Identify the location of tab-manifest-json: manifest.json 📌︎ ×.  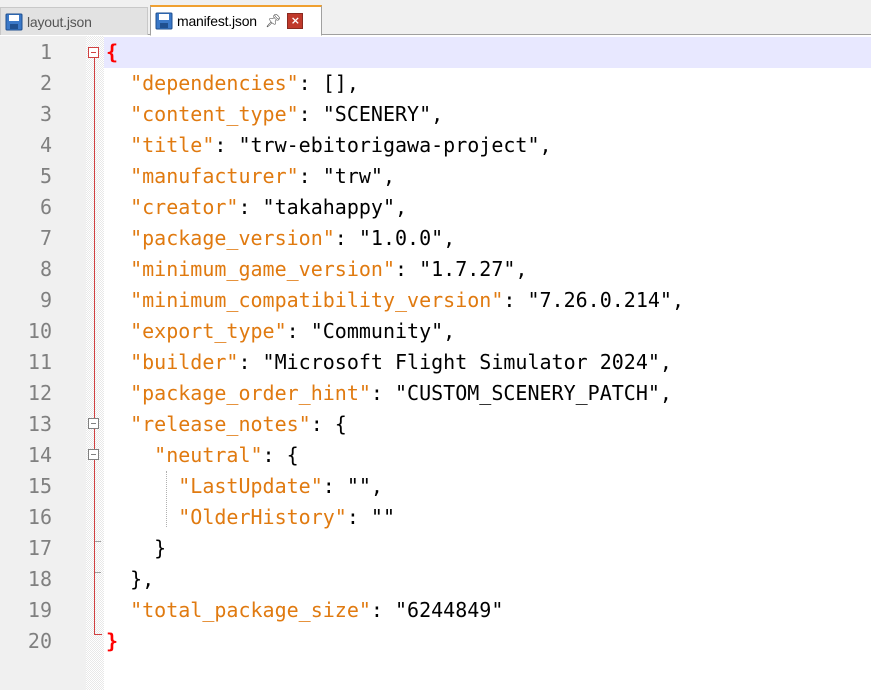
(236, 20).